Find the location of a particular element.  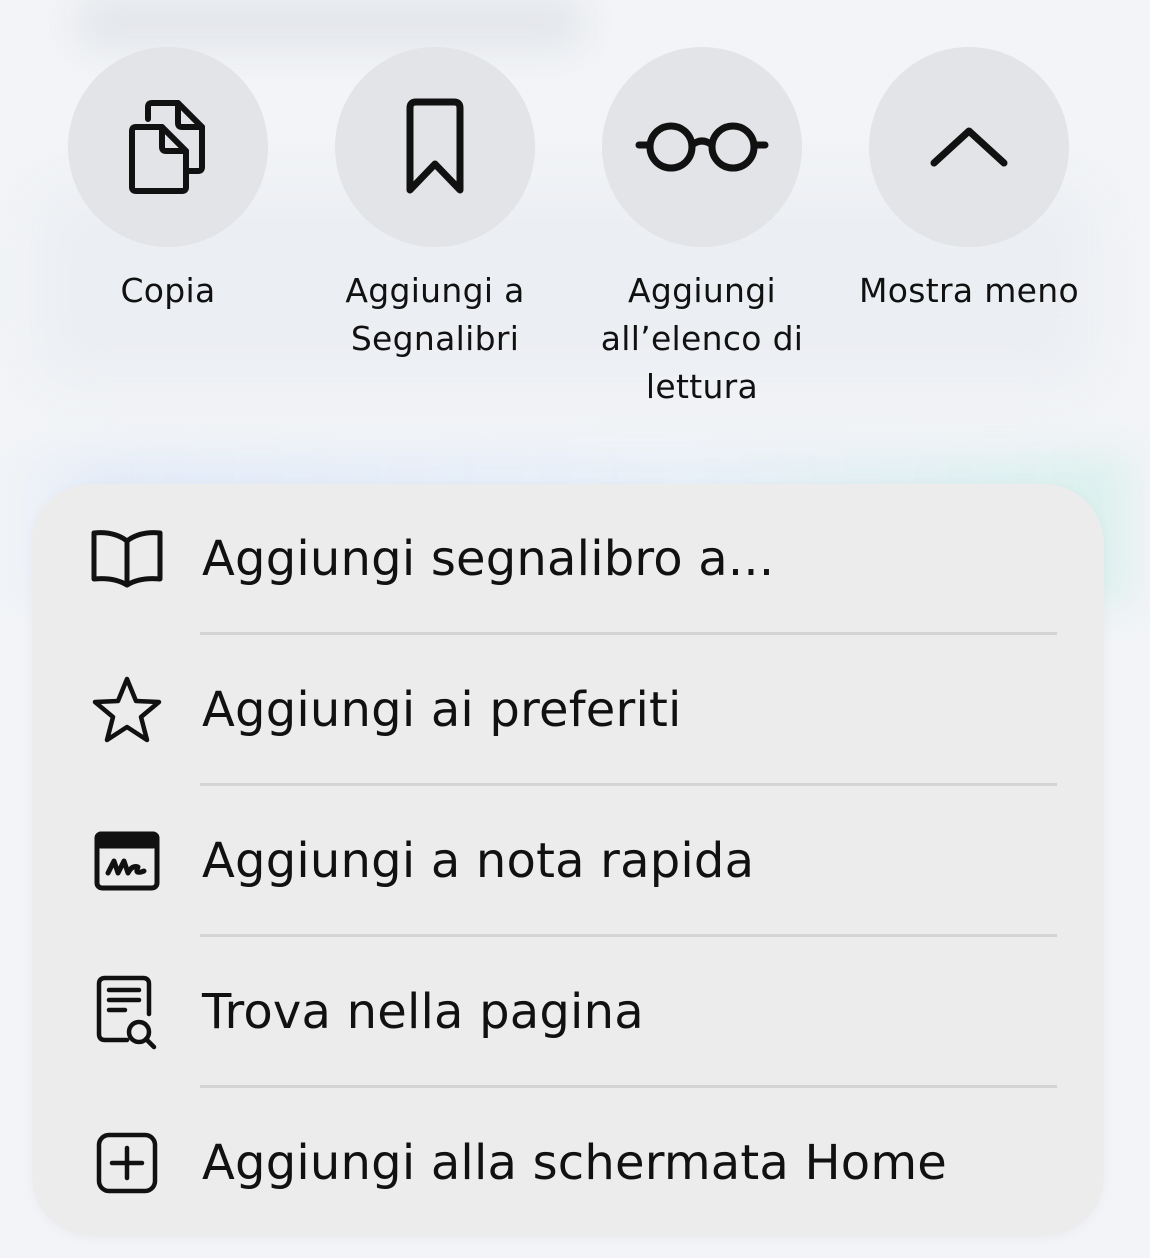

bookmark-icon is located at coordinates (435, 147).